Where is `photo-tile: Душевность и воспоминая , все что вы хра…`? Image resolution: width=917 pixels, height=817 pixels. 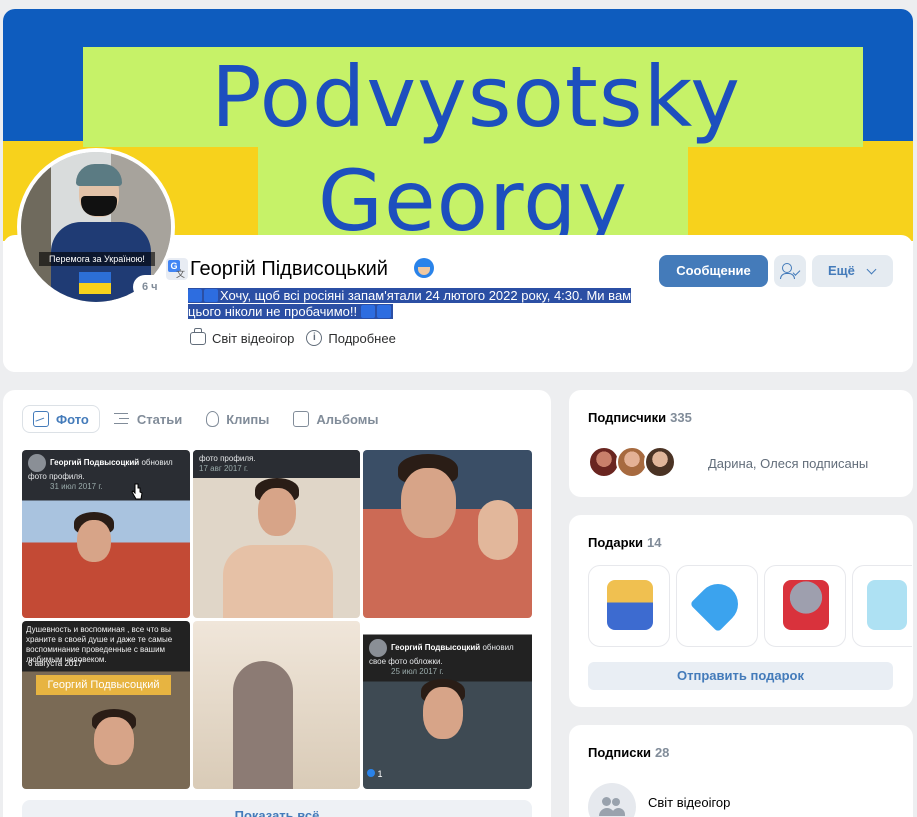 photo-tile: Душевность и воспоминая , все что вы хра… is located at coordinates (106, 705).